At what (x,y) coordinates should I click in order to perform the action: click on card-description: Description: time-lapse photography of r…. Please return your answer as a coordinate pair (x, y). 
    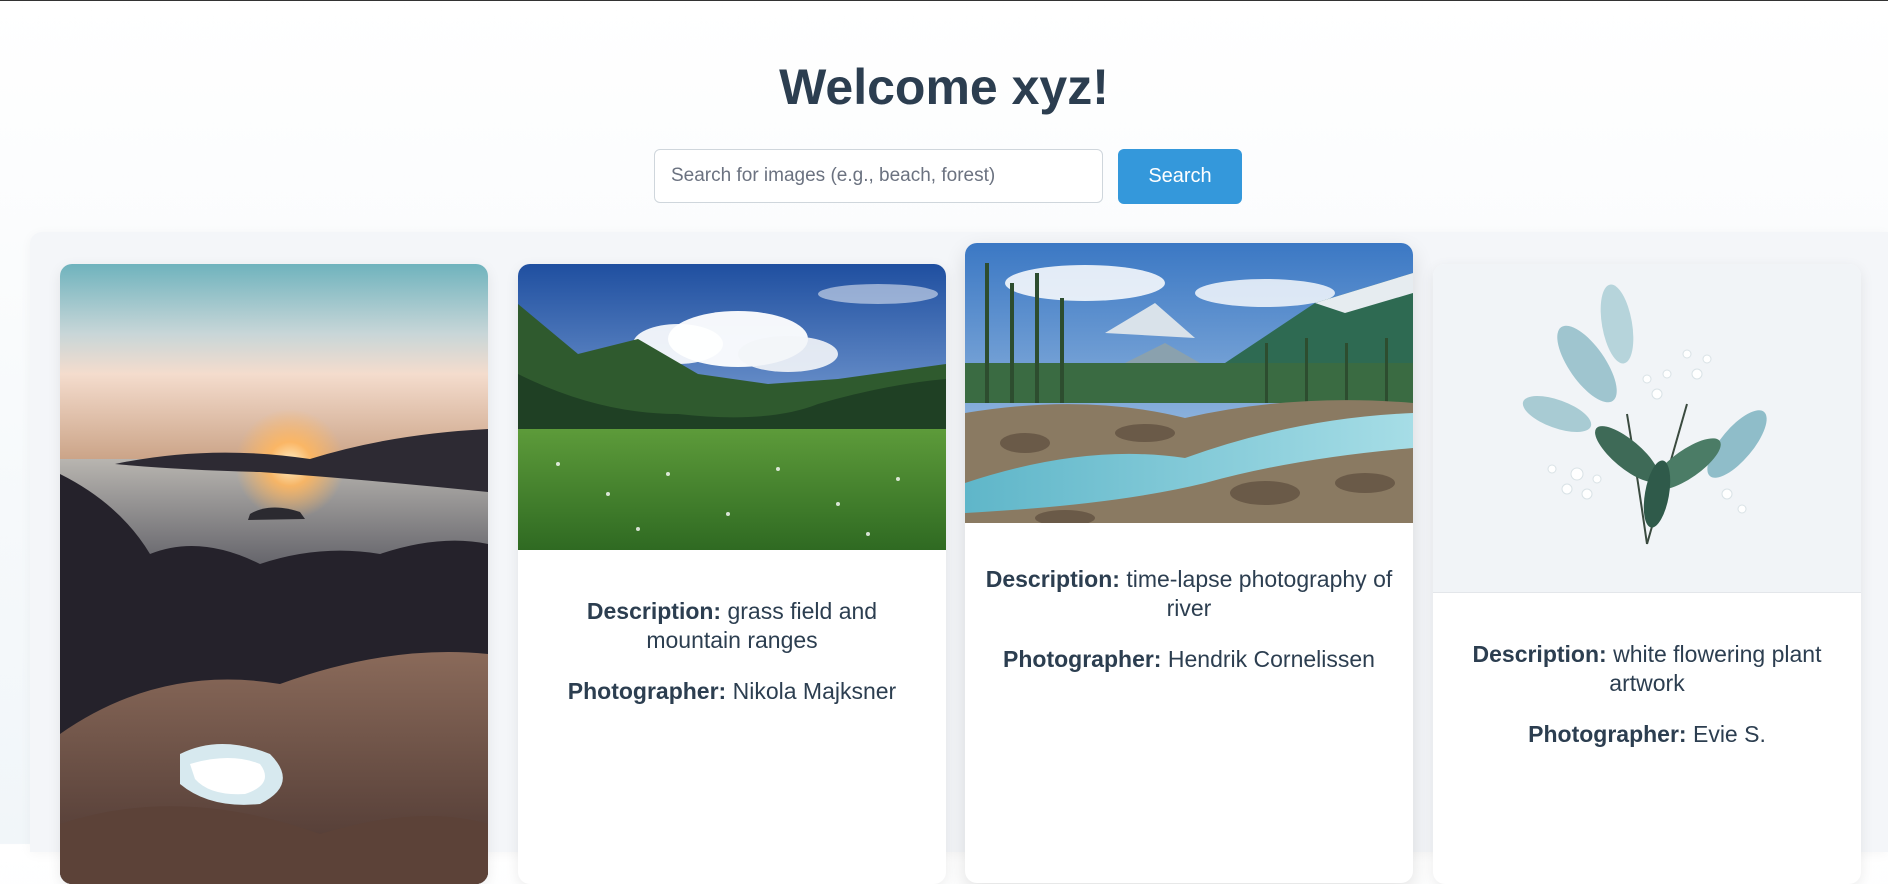
    Looking at the image, I should click on (1189, 594).